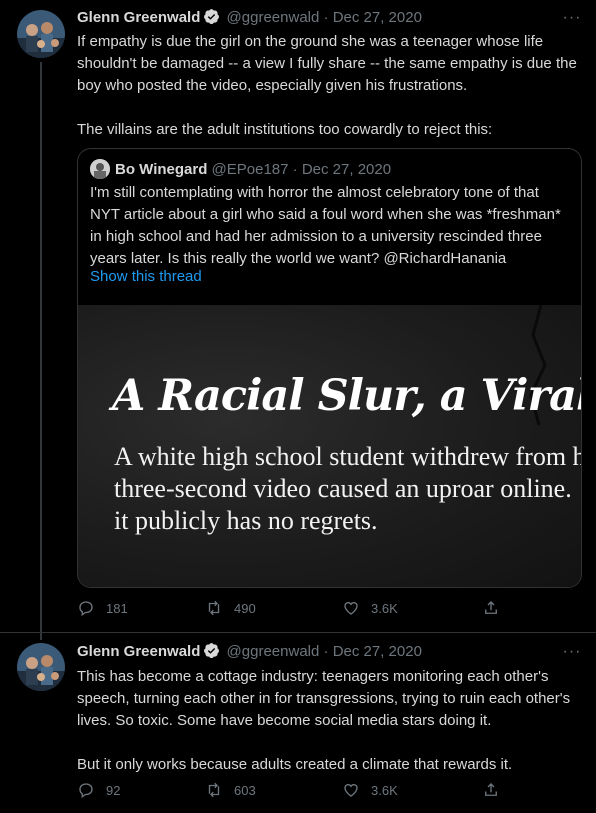 The image size is (596, 813). What do you see at coordinates (113, 790) in the screenshot?
I see `reply-count: 92` at bounding box center [113, 790].